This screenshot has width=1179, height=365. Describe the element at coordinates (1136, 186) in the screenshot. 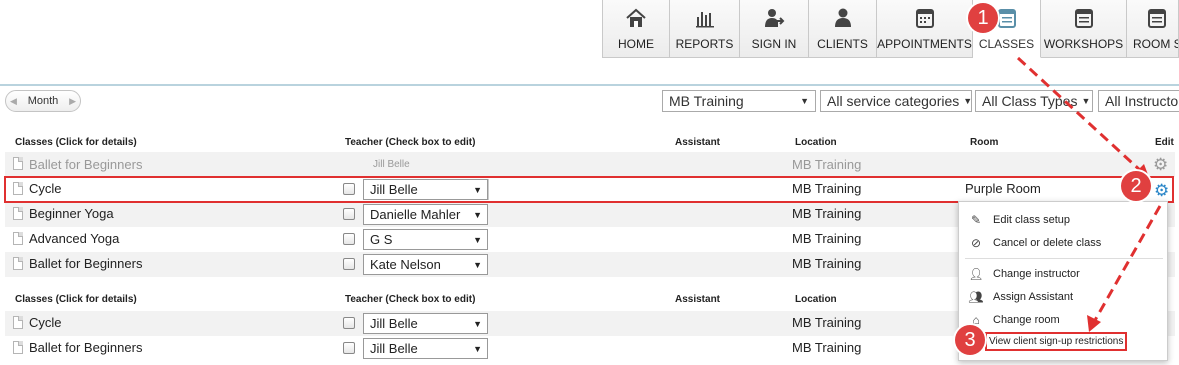

I see `step-badge-2: 2` at that location.